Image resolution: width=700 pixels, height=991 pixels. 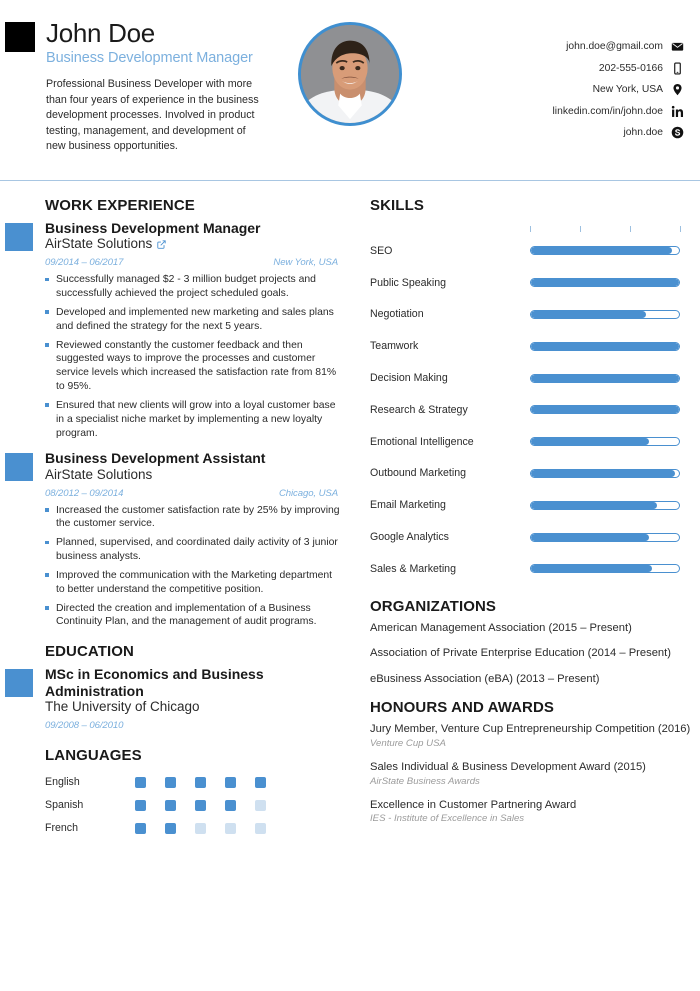 I want to click on work-meta: 08/2012 – 09/2014 Chicago, USA, so click(x=202, y=493).